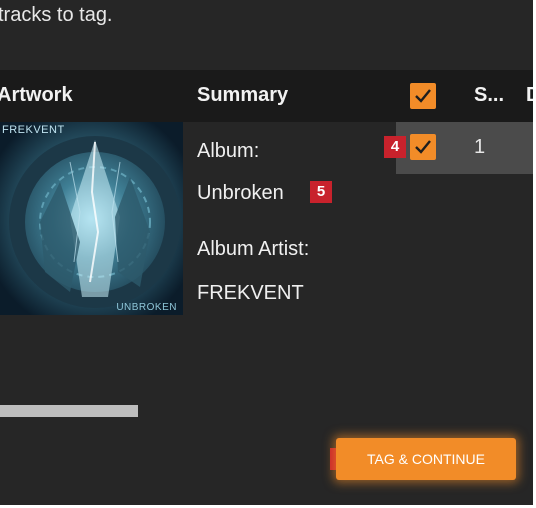 This screenshot has height=508, width=536. I want to click on tag-and-continue-button: TAG & CONTINUE, so click(426, 459).